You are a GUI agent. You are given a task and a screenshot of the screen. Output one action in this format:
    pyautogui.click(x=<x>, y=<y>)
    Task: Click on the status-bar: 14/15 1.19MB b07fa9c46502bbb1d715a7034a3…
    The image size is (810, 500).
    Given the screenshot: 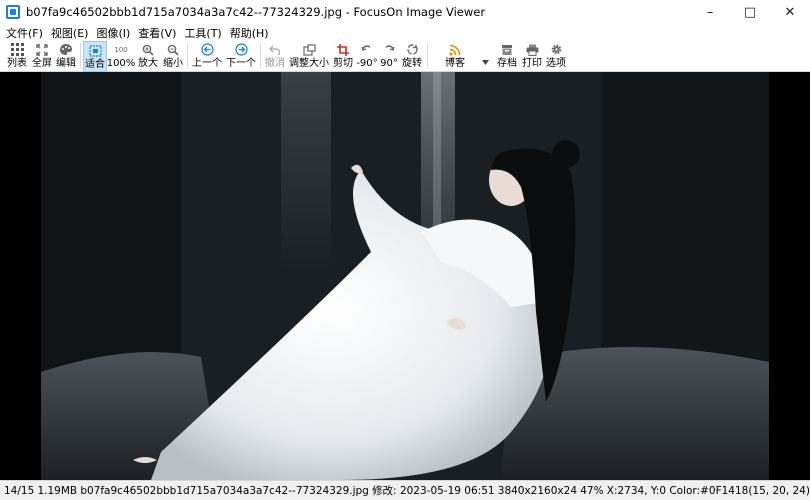 What is the action you would take?
    pyautogui.click(x=405, y=490)
    